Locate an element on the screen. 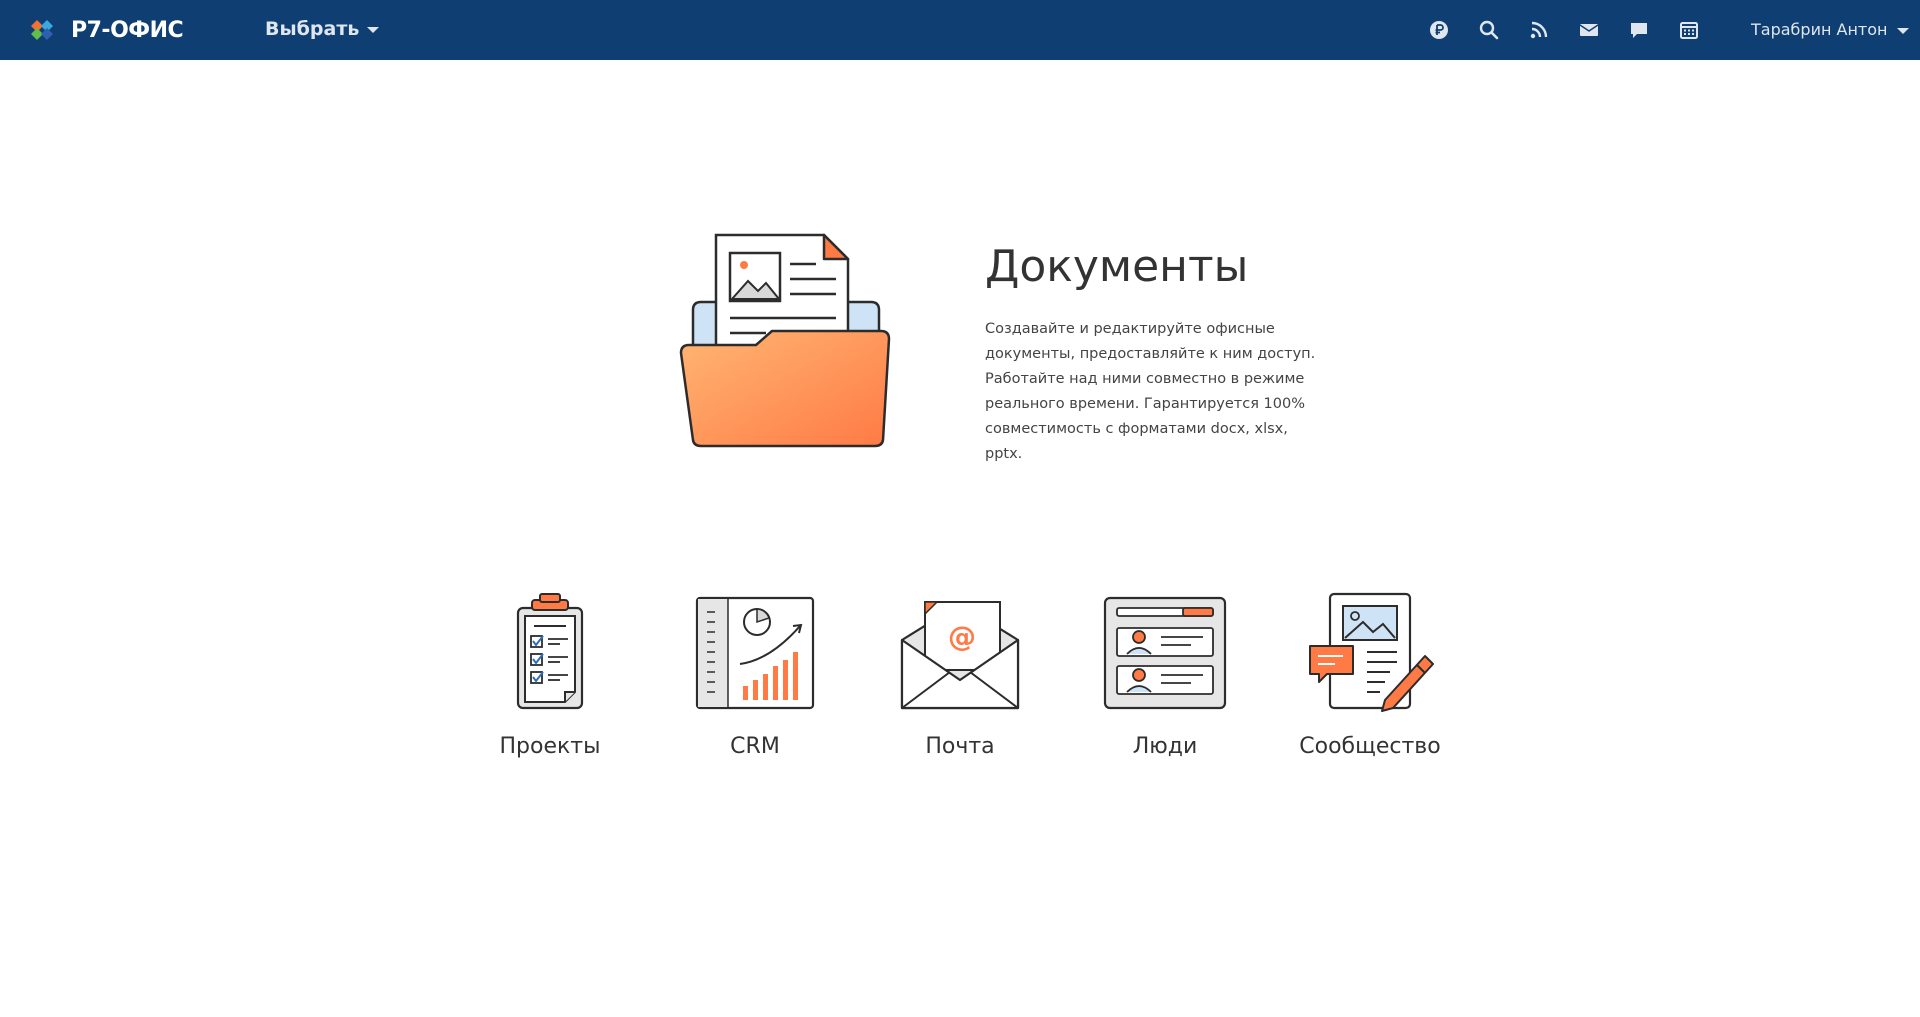 This screenshot has height=1017, width=1920. module-label: CRM is located at coordinates (755, 746).